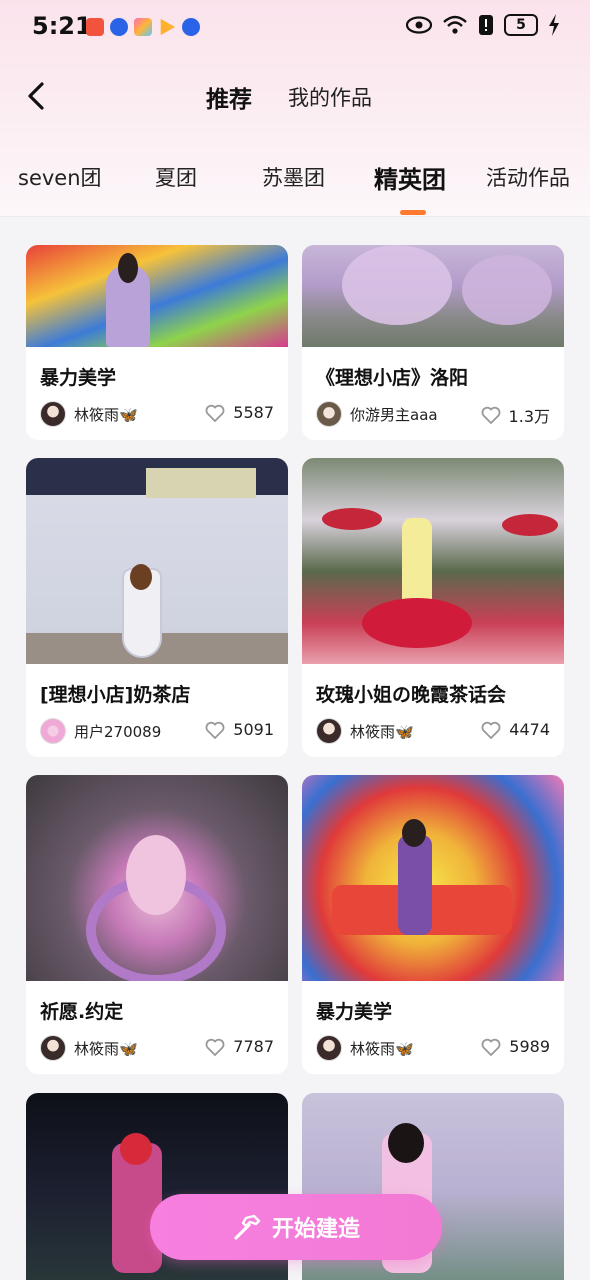 This screenshot has width=590, height=1280. What do you see at coordinates (455, 24) in the screenshot?
I see `wifi-icon` at bounding box center [455, 24].